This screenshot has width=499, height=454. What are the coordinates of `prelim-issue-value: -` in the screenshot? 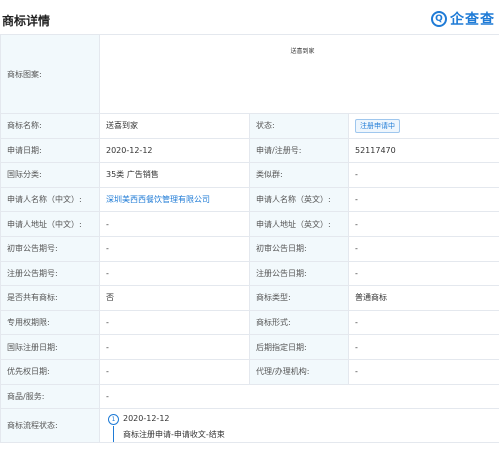 It's located at (174, 248).